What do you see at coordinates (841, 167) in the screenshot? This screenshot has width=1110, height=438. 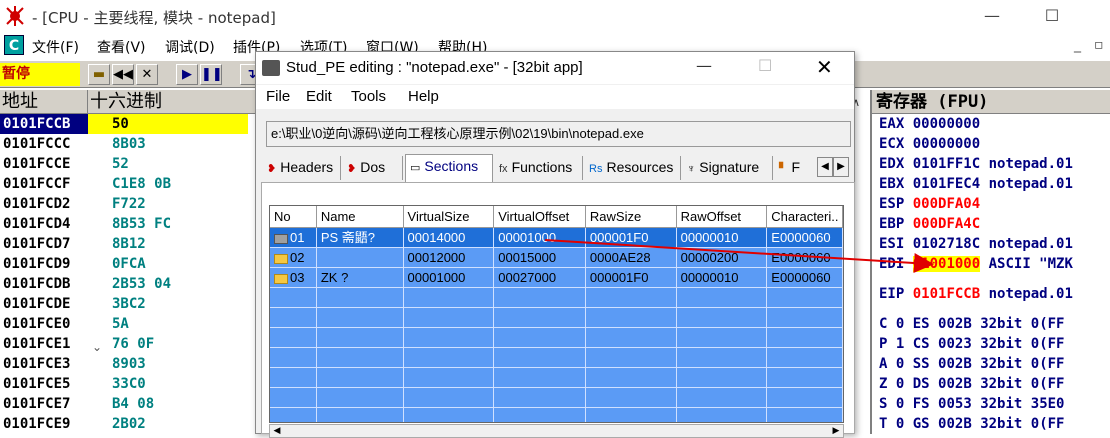 I see `tab-scroll-right-icon: ▶` at bounding box center [841, 167].